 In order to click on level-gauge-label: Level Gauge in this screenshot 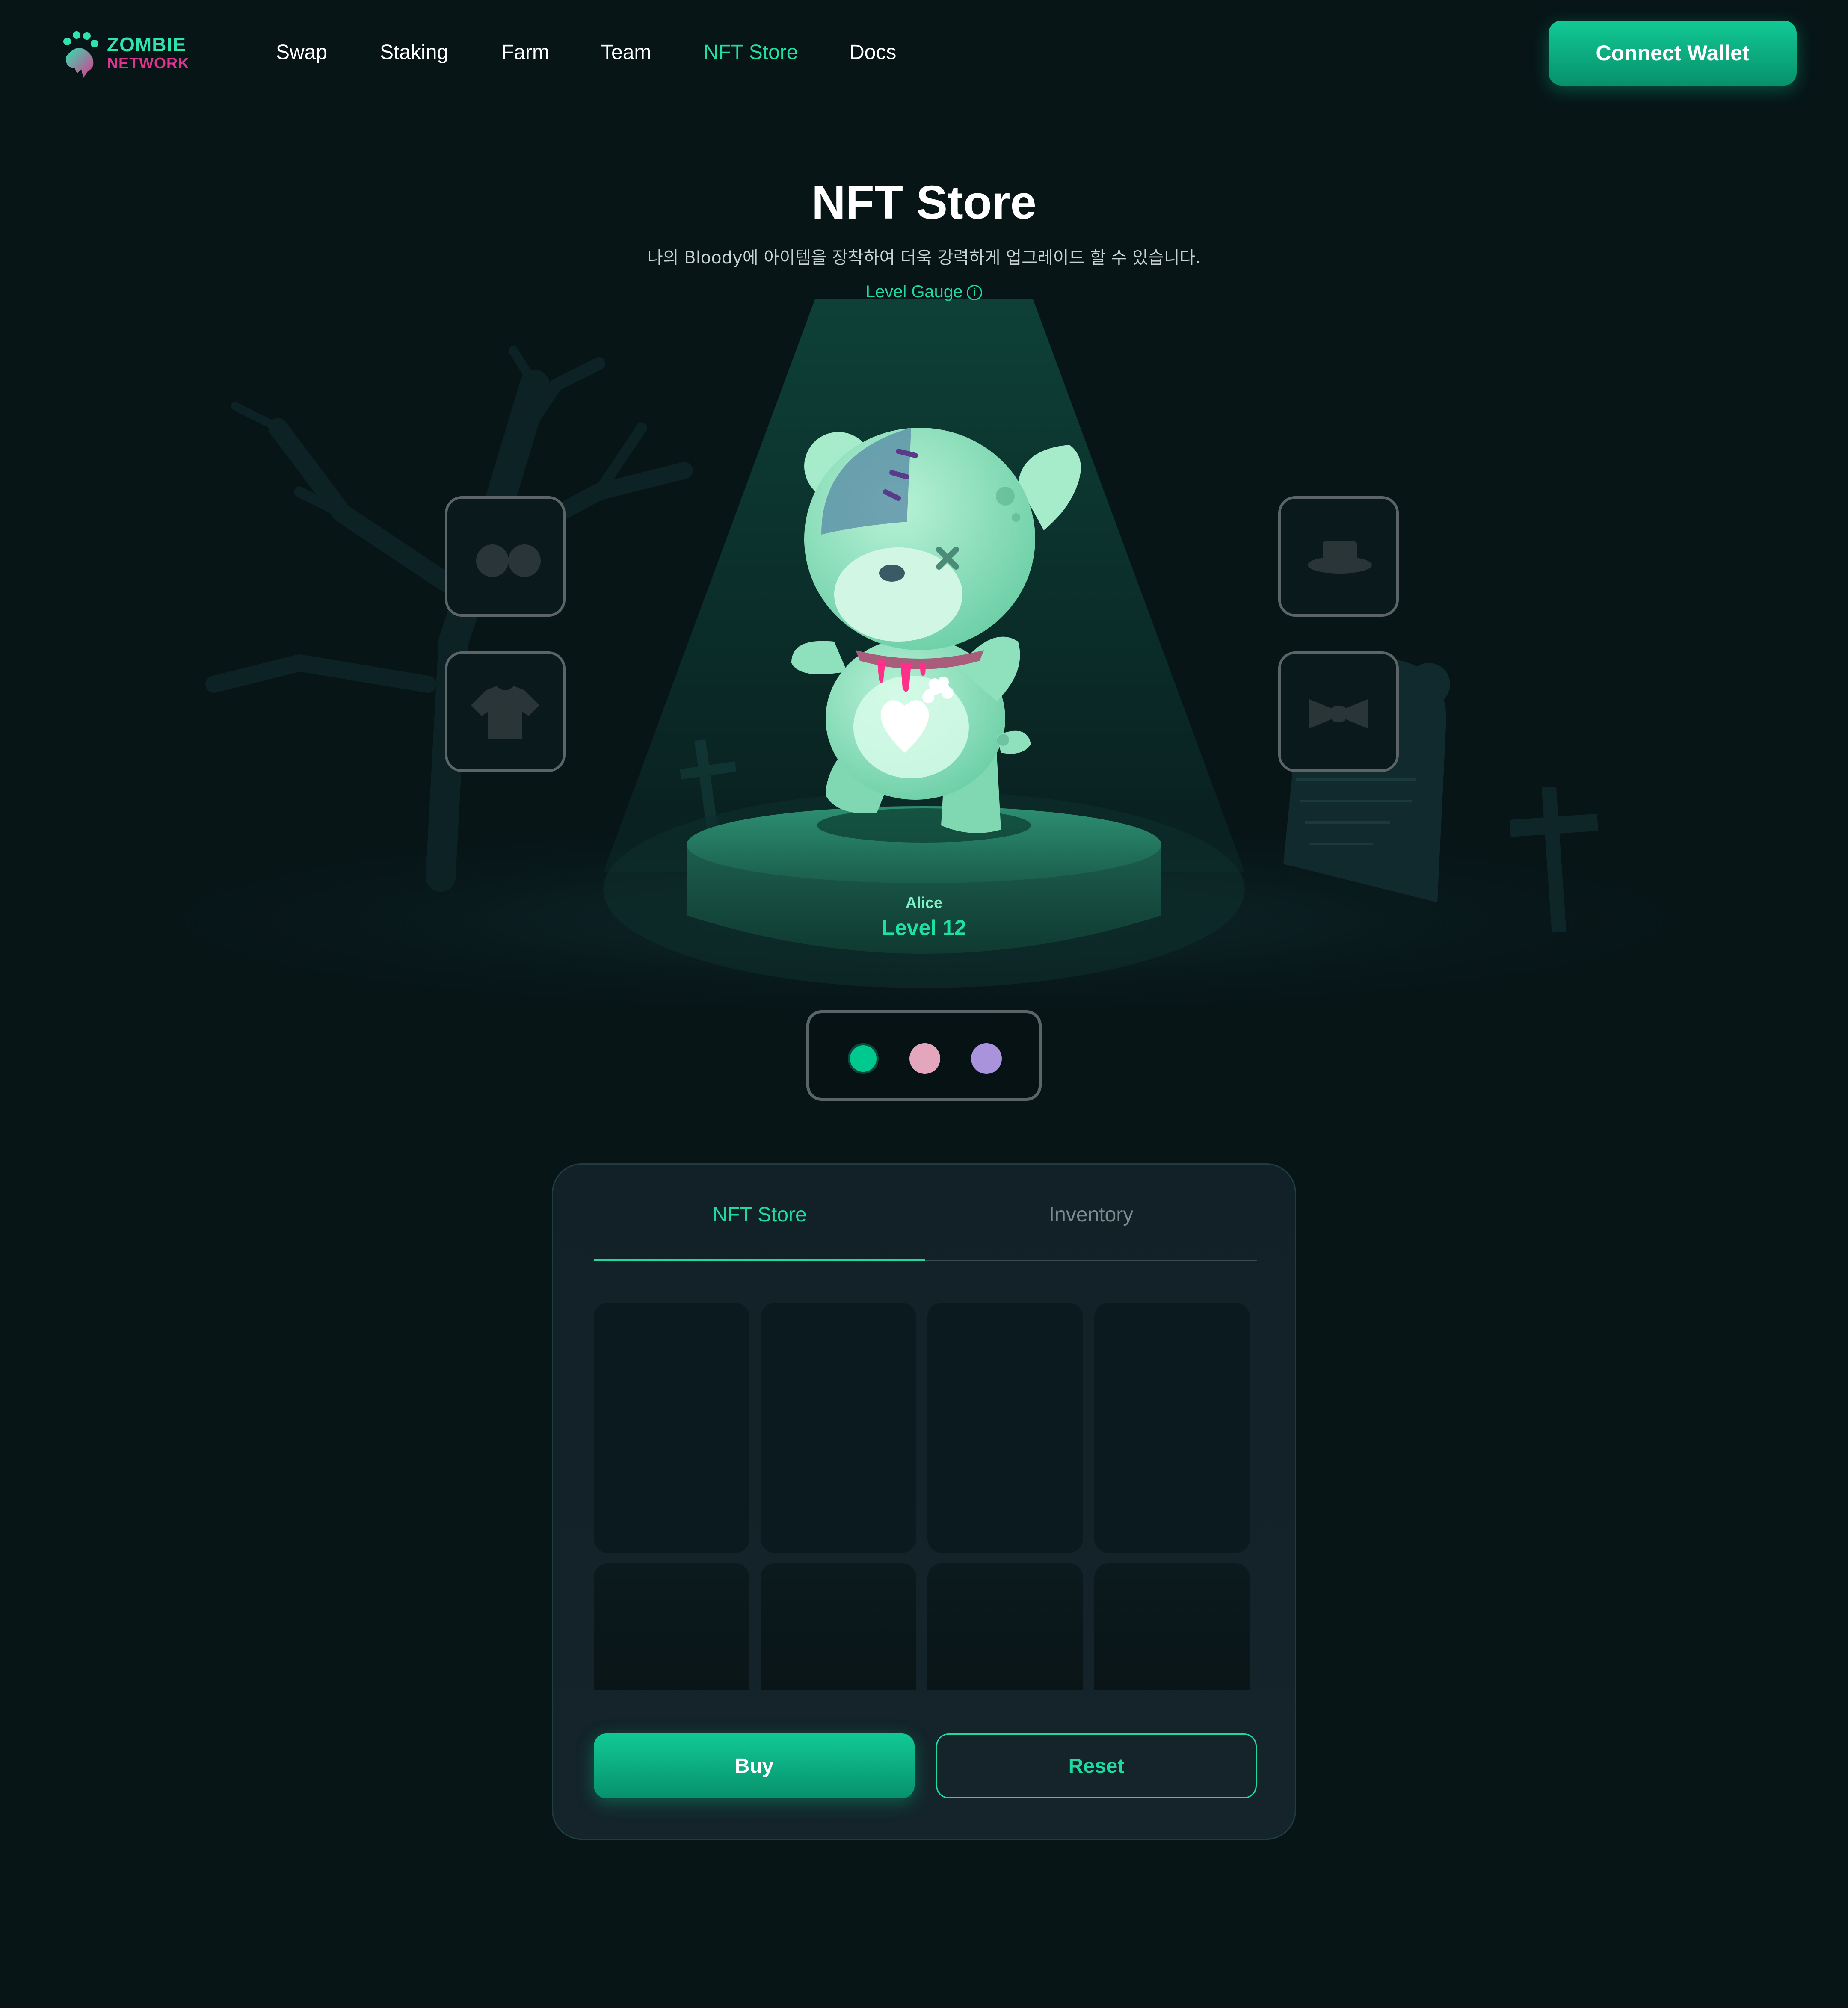, I will do `click(914, 291)`.